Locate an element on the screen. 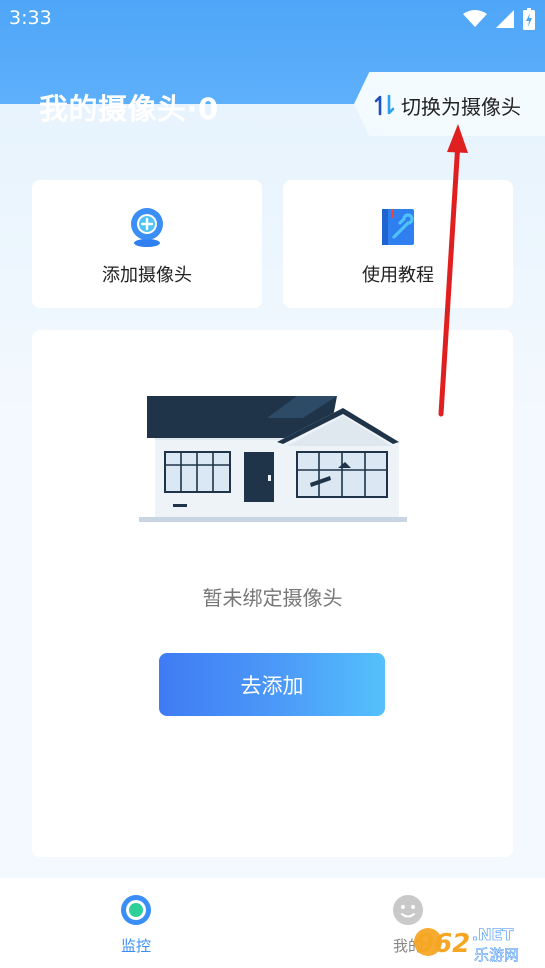  tutorial-book-icon is located at coordinates (398, 227).